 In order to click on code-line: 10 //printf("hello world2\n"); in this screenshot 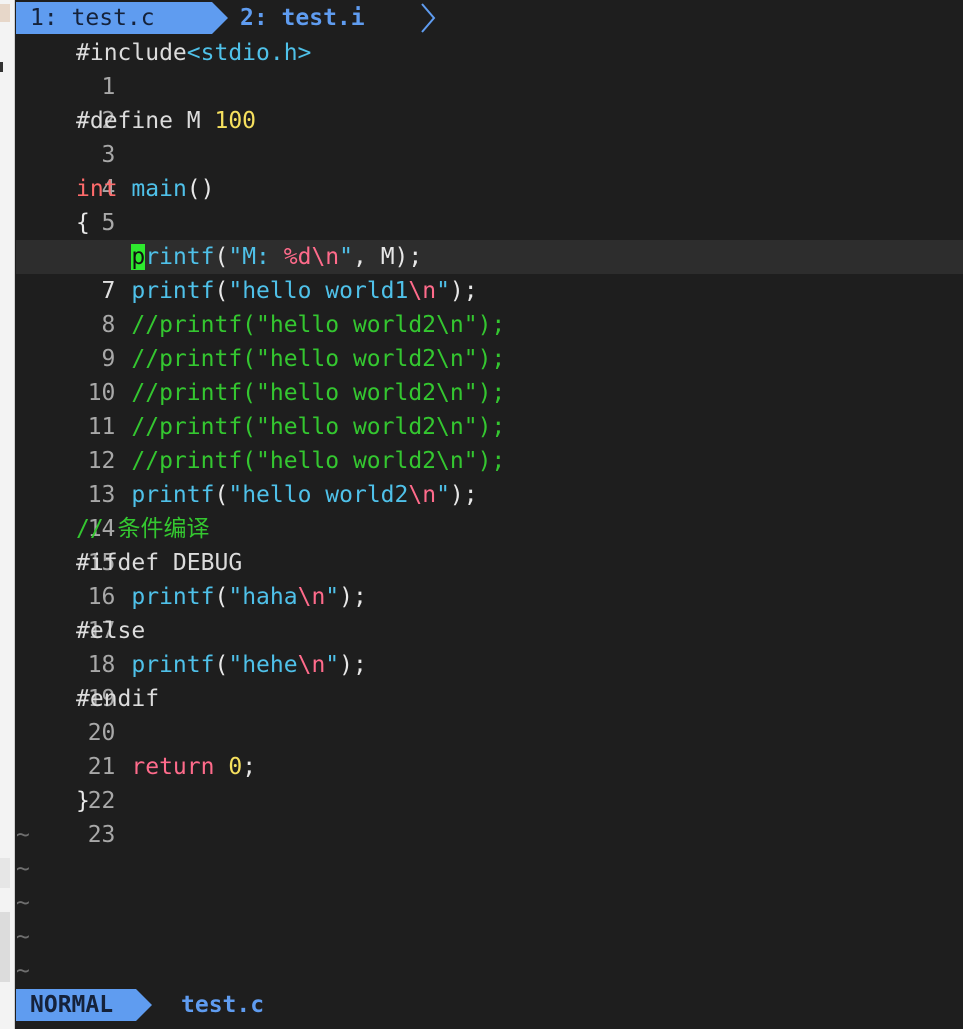, I will do `click(489, 374)`.